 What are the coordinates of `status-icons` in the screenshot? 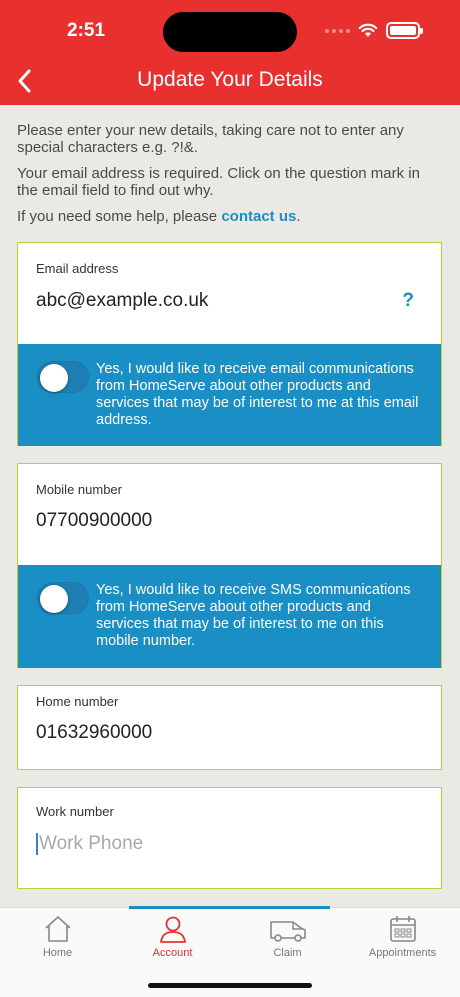 It's located at (374, 30).